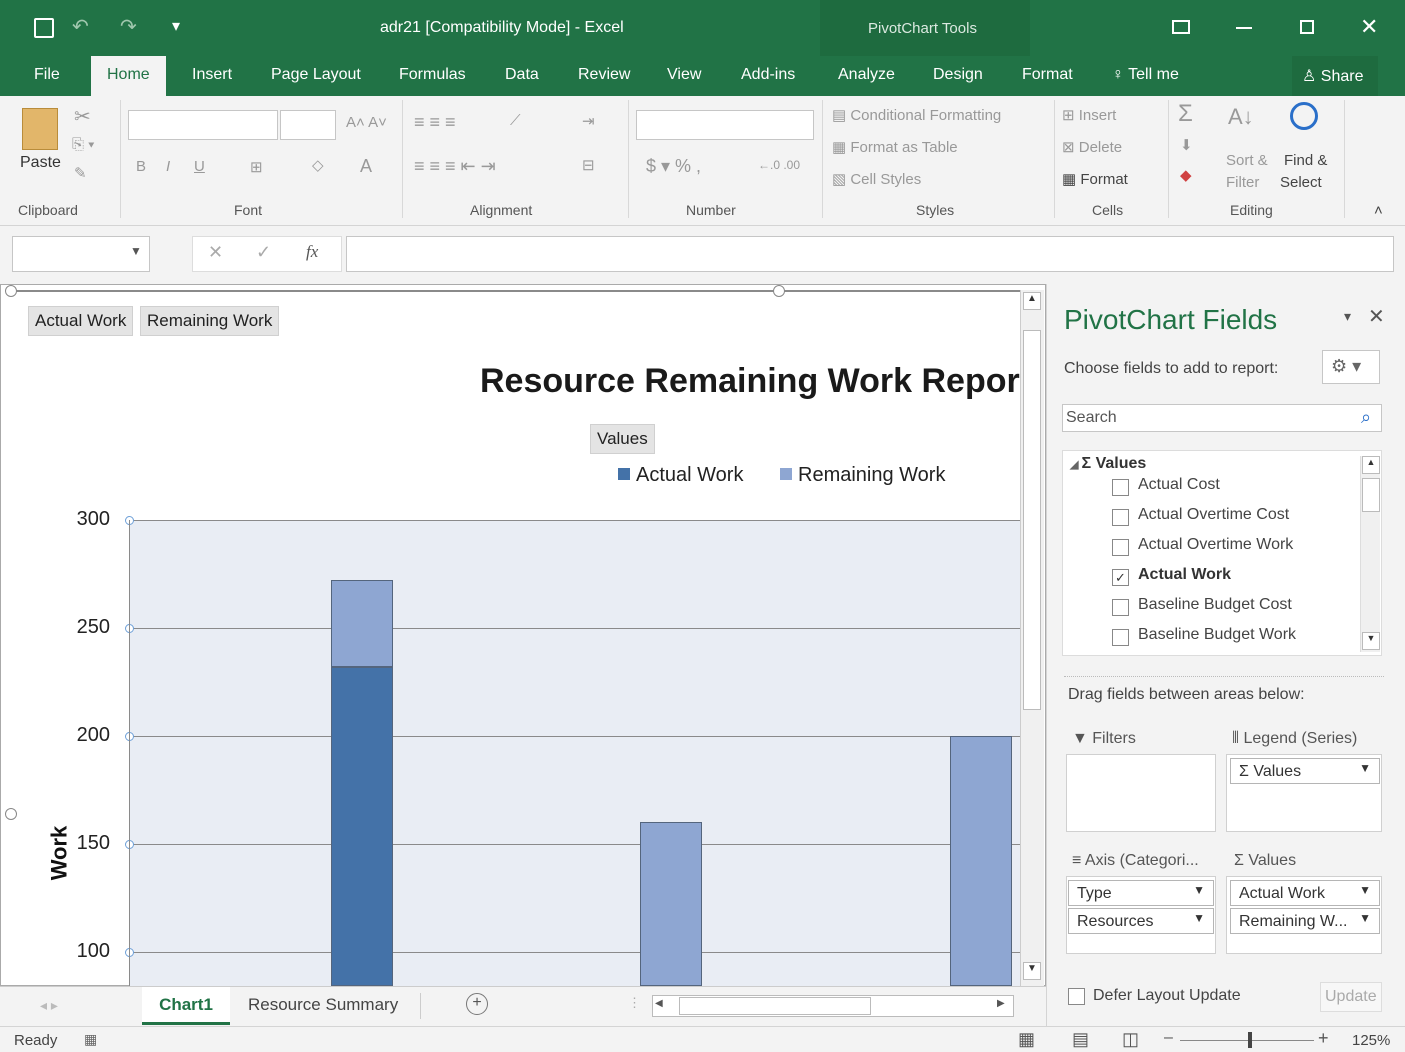  I want to click on field-label: Baseline Budget Work, so click(1217, 635).